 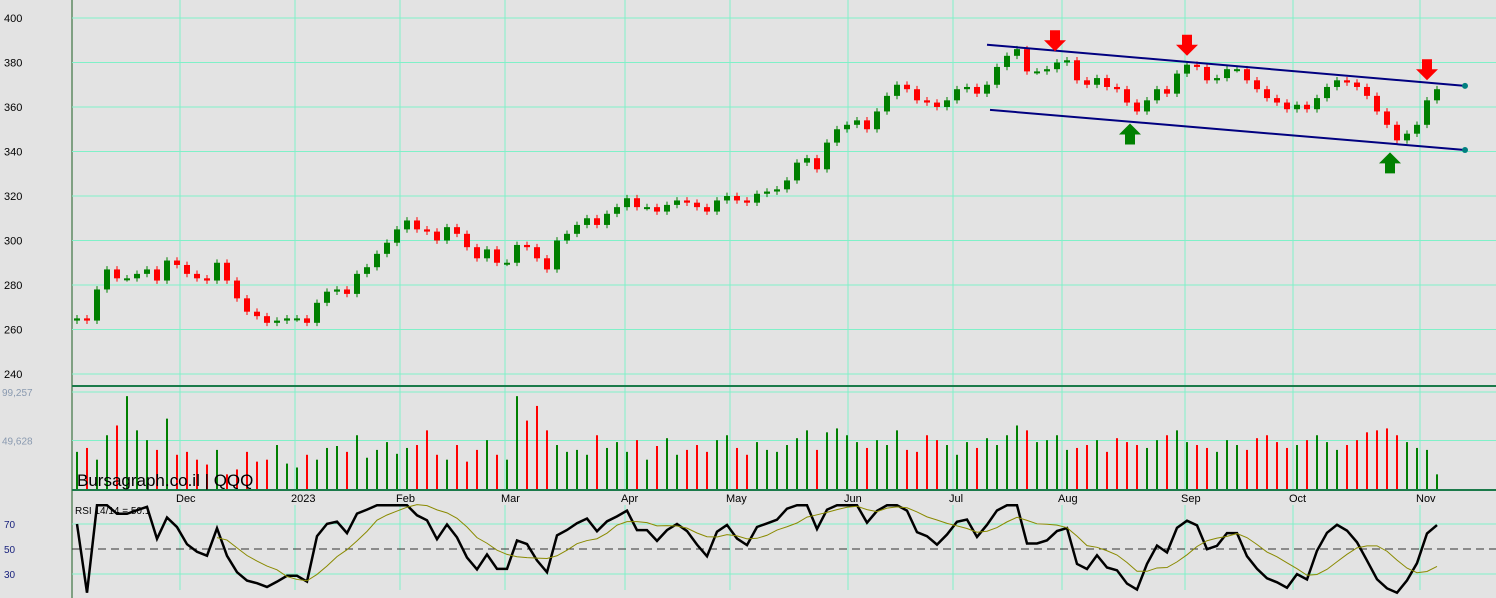 What do you see at coordinates (1191, 499) in the screenshot?
I see `month-label: Sep` at bounding box center [1191, 499].